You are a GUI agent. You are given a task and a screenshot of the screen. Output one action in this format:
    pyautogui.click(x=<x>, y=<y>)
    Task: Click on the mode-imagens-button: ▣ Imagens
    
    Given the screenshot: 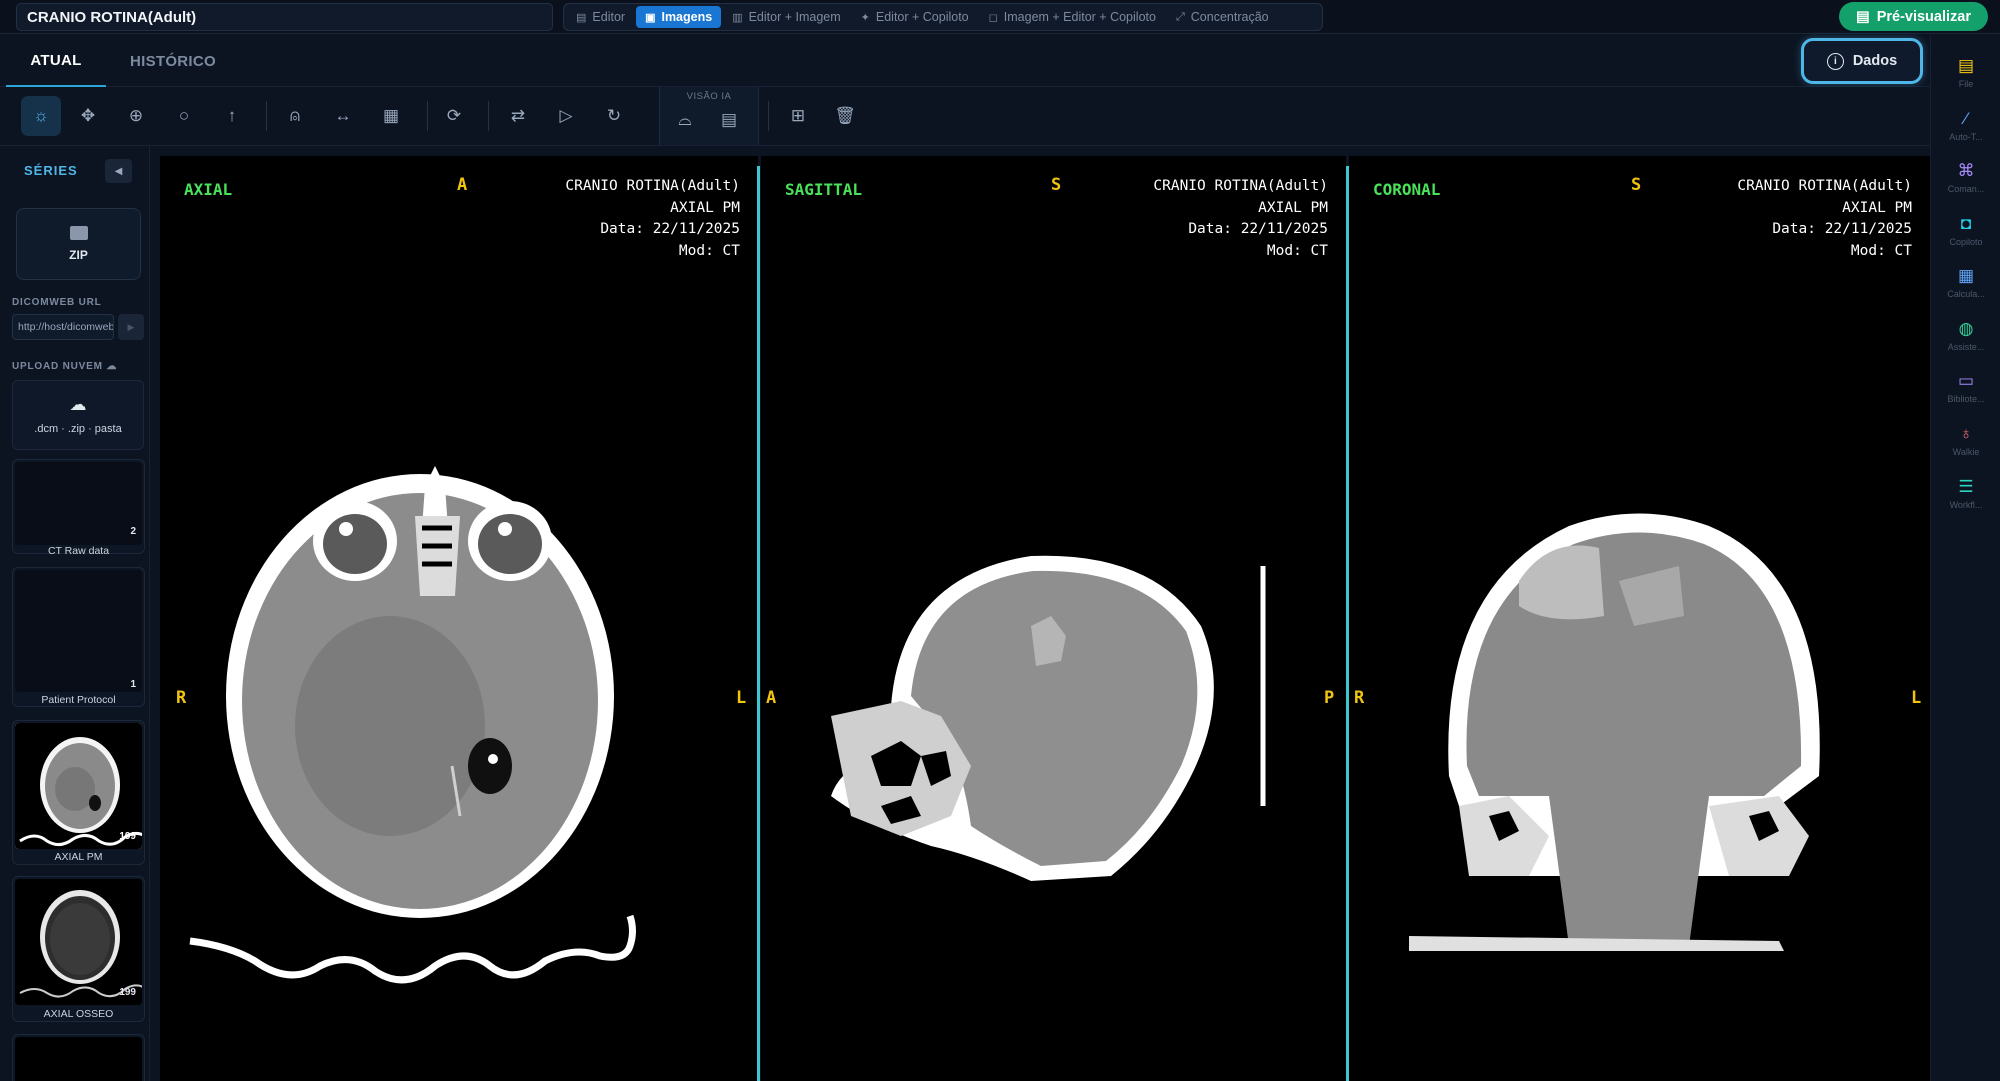 What is the action you would take?
    pyautogui.click(x=679, y=17)
    